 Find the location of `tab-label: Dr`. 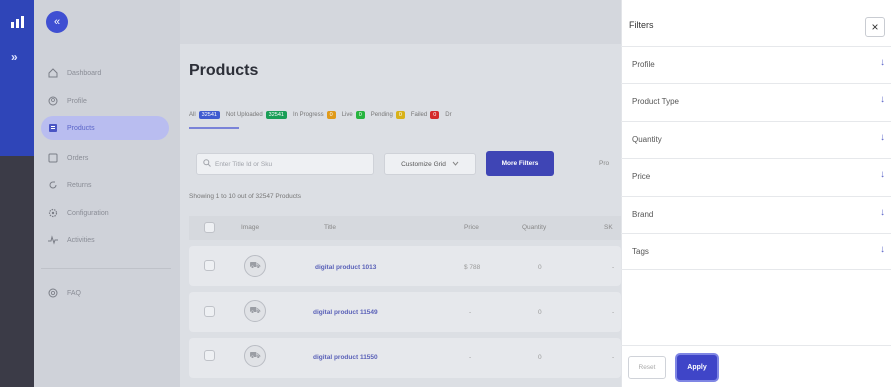

tab-label: Dr is located at coordinates (448, 115).